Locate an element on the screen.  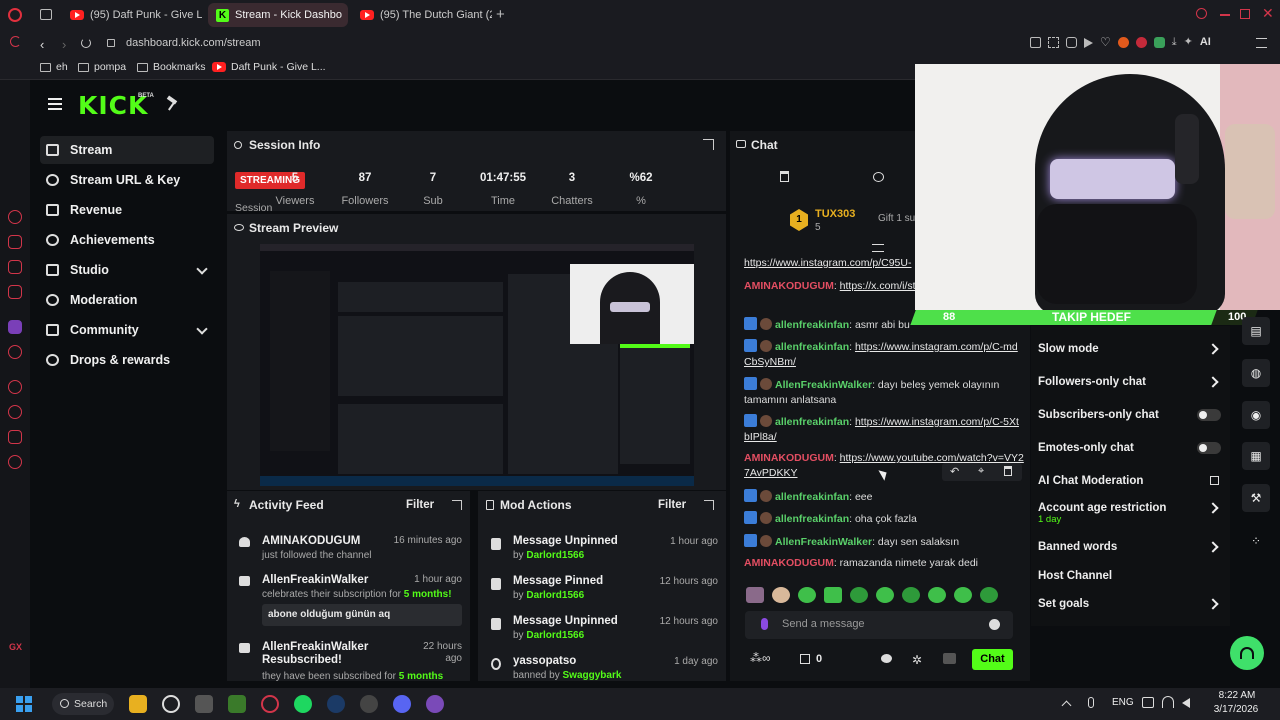
scroll-down-icon is located at coordinates (878, 248).